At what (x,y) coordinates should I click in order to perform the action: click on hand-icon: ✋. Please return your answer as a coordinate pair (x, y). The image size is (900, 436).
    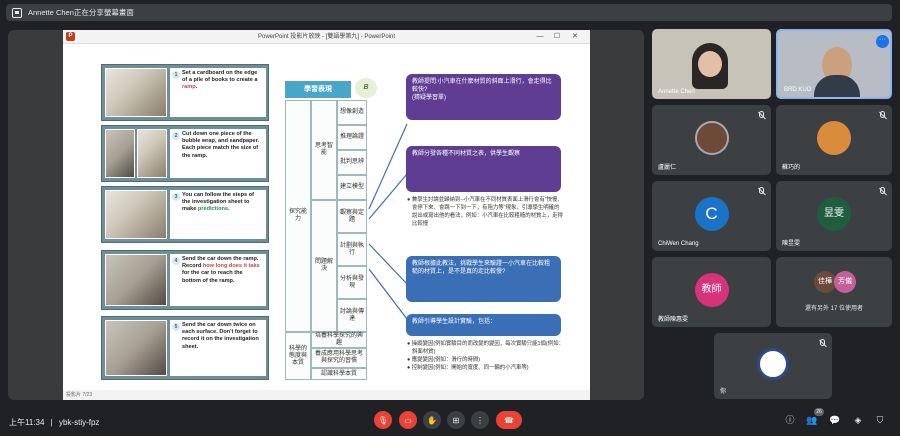
    Looking at the image, I should click on (432, 420).